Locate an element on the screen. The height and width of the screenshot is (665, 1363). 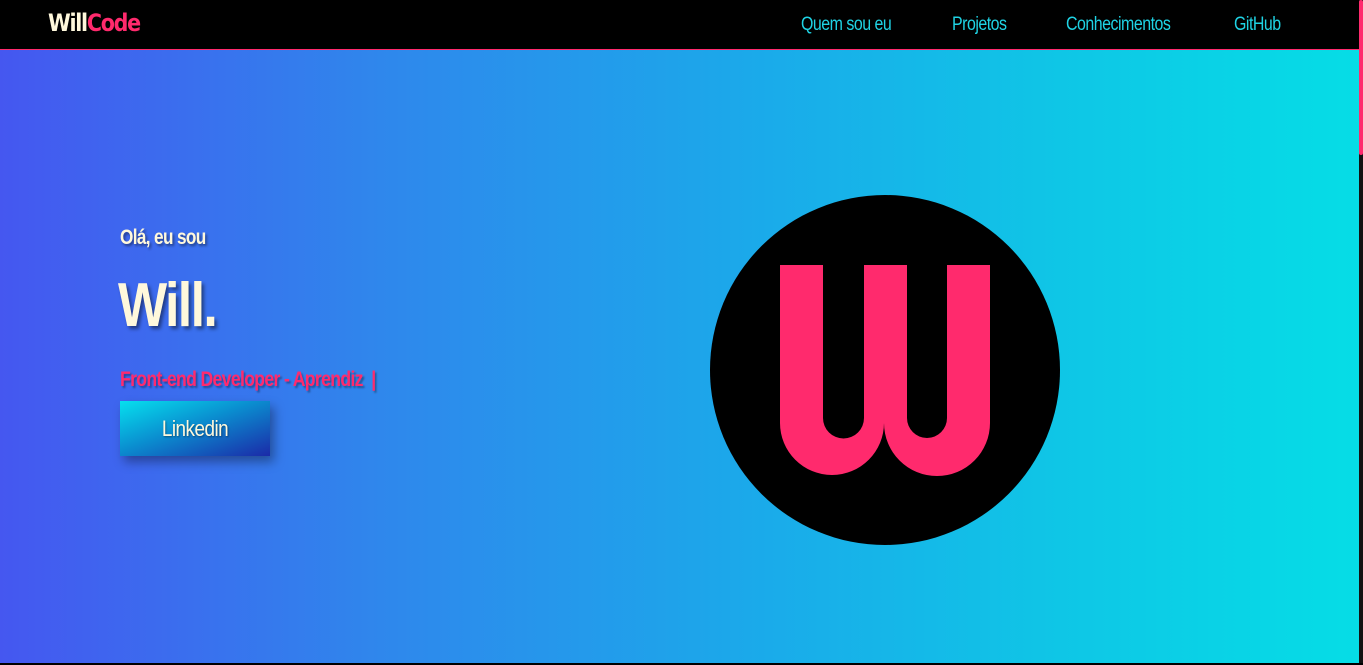
w-letter-shape is located at coordinates (885, 371).